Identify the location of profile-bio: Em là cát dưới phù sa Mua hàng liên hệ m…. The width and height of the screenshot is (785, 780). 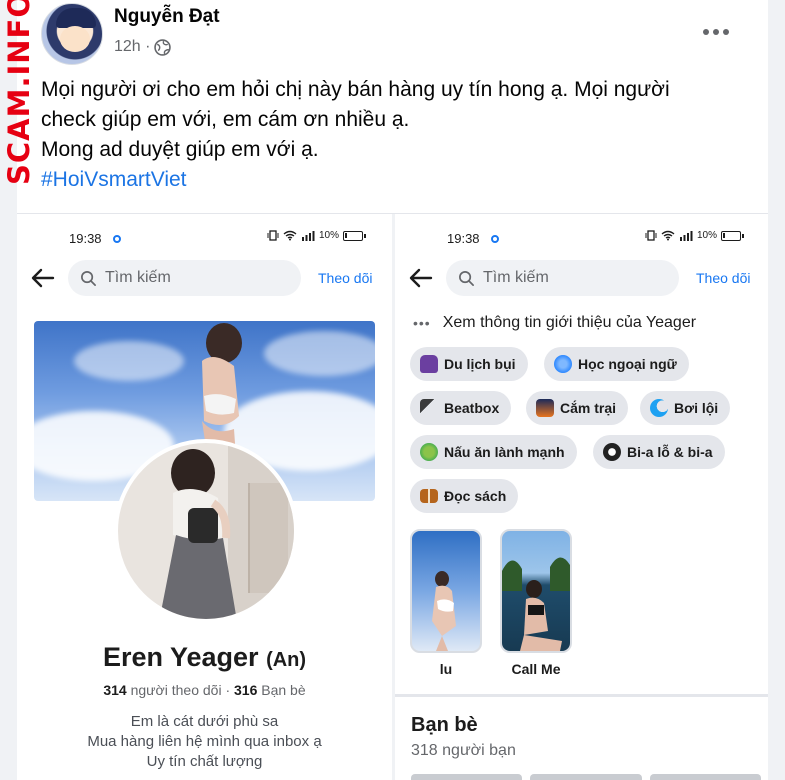
(204, 742).